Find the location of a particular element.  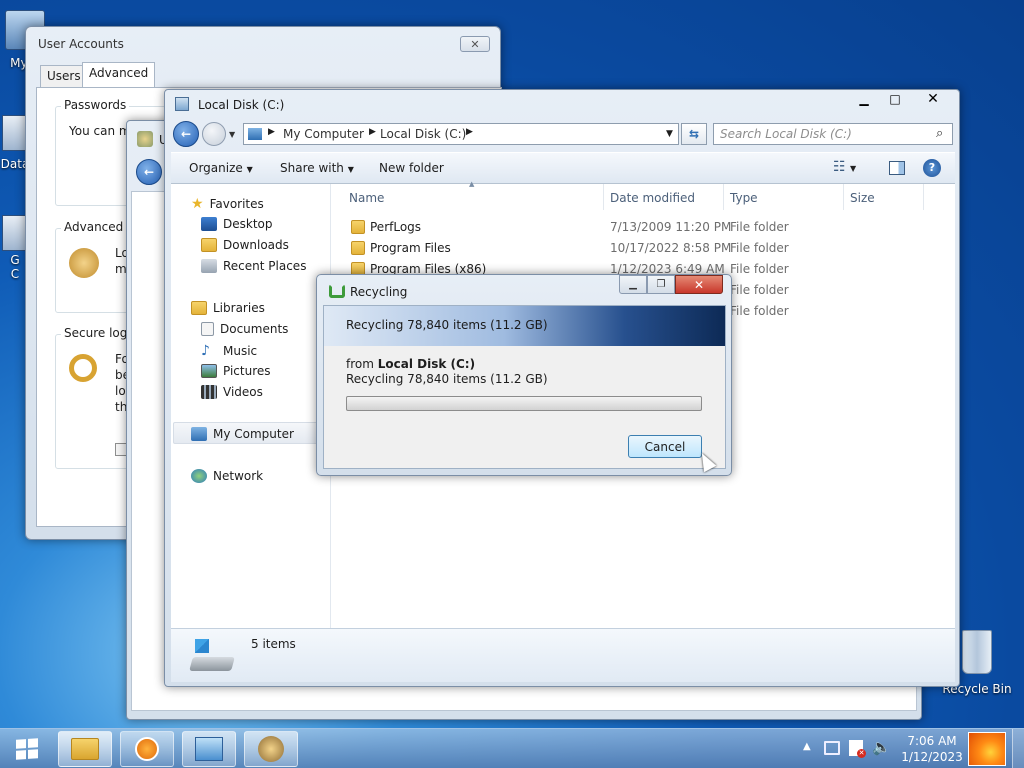

downloads-folder-icon is located at coordinates (209, 245).